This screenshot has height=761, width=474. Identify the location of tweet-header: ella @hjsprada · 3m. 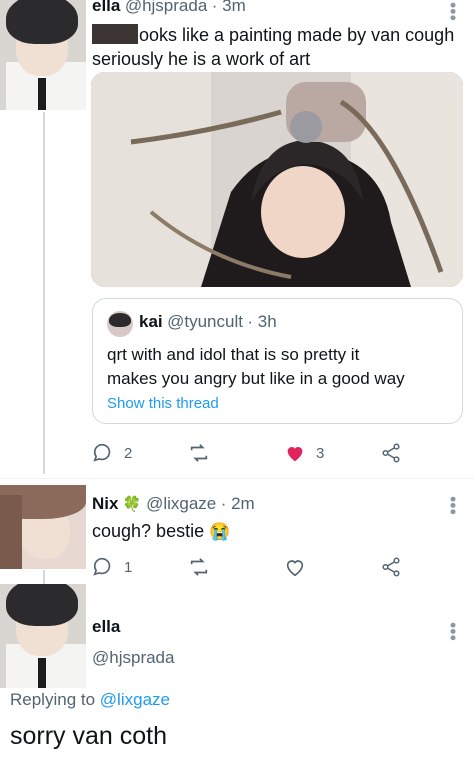
(169, 8).